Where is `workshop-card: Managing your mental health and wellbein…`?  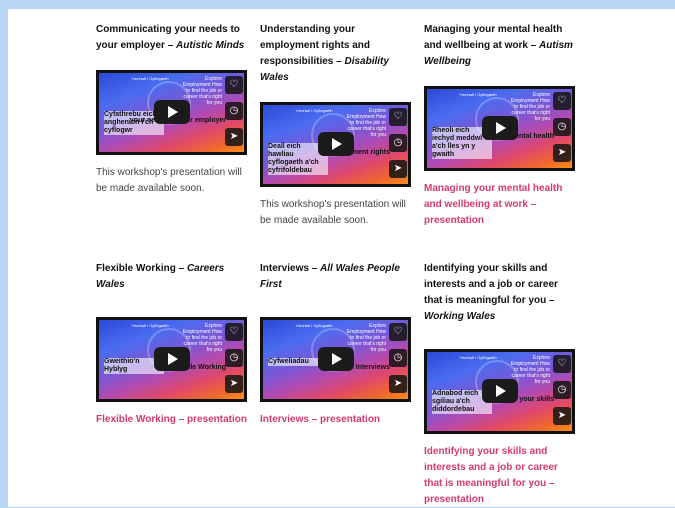
workshop-card: Managing your mental health and wellbein… is located at coordinates (500, 125).